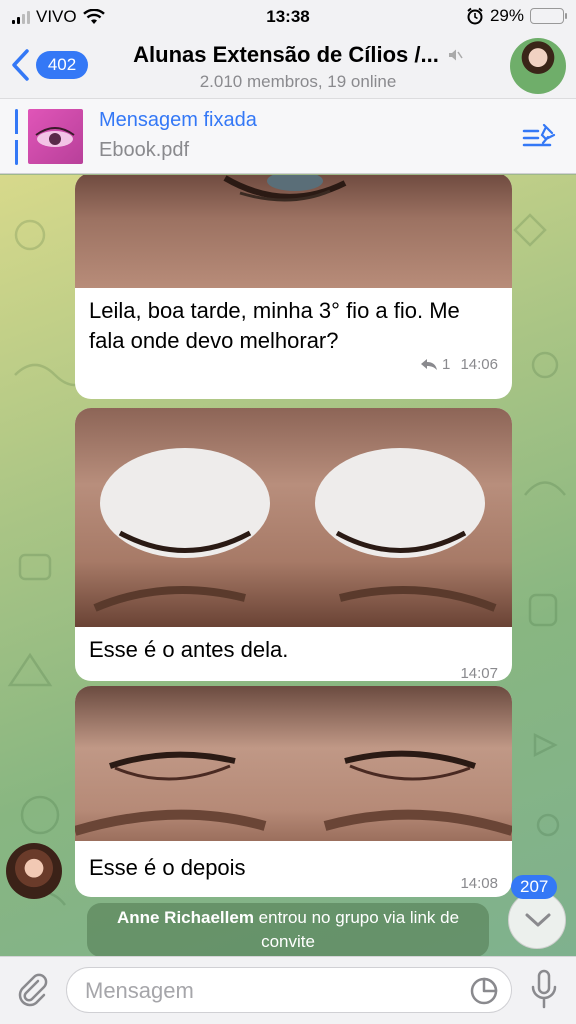  What do you see at coordinates (298, 81) in the screenshot?
I see `chat-subtitle: 2.010 membros, 19 online` at bounding box center [298, 81].